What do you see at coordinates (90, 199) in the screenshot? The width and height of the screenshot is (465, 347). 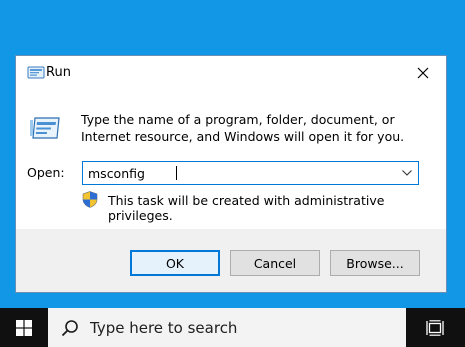 I see `shield-icon` at bounding box center [90, 199].